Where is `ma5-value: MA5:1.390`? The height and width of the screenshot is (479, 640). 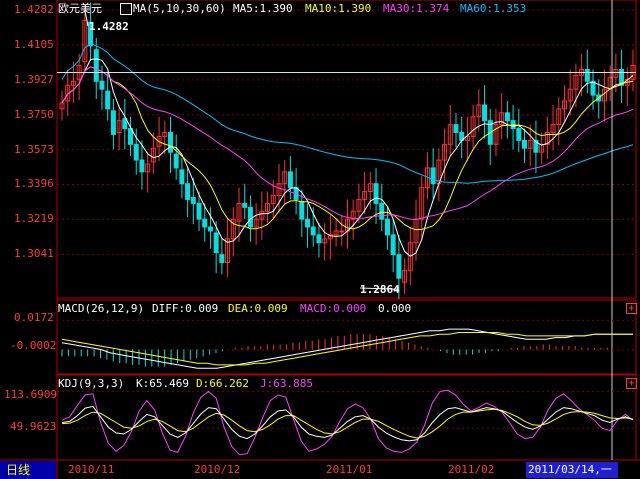 ma5-value: MA5:1.390 is located at coordinates (263, 8).